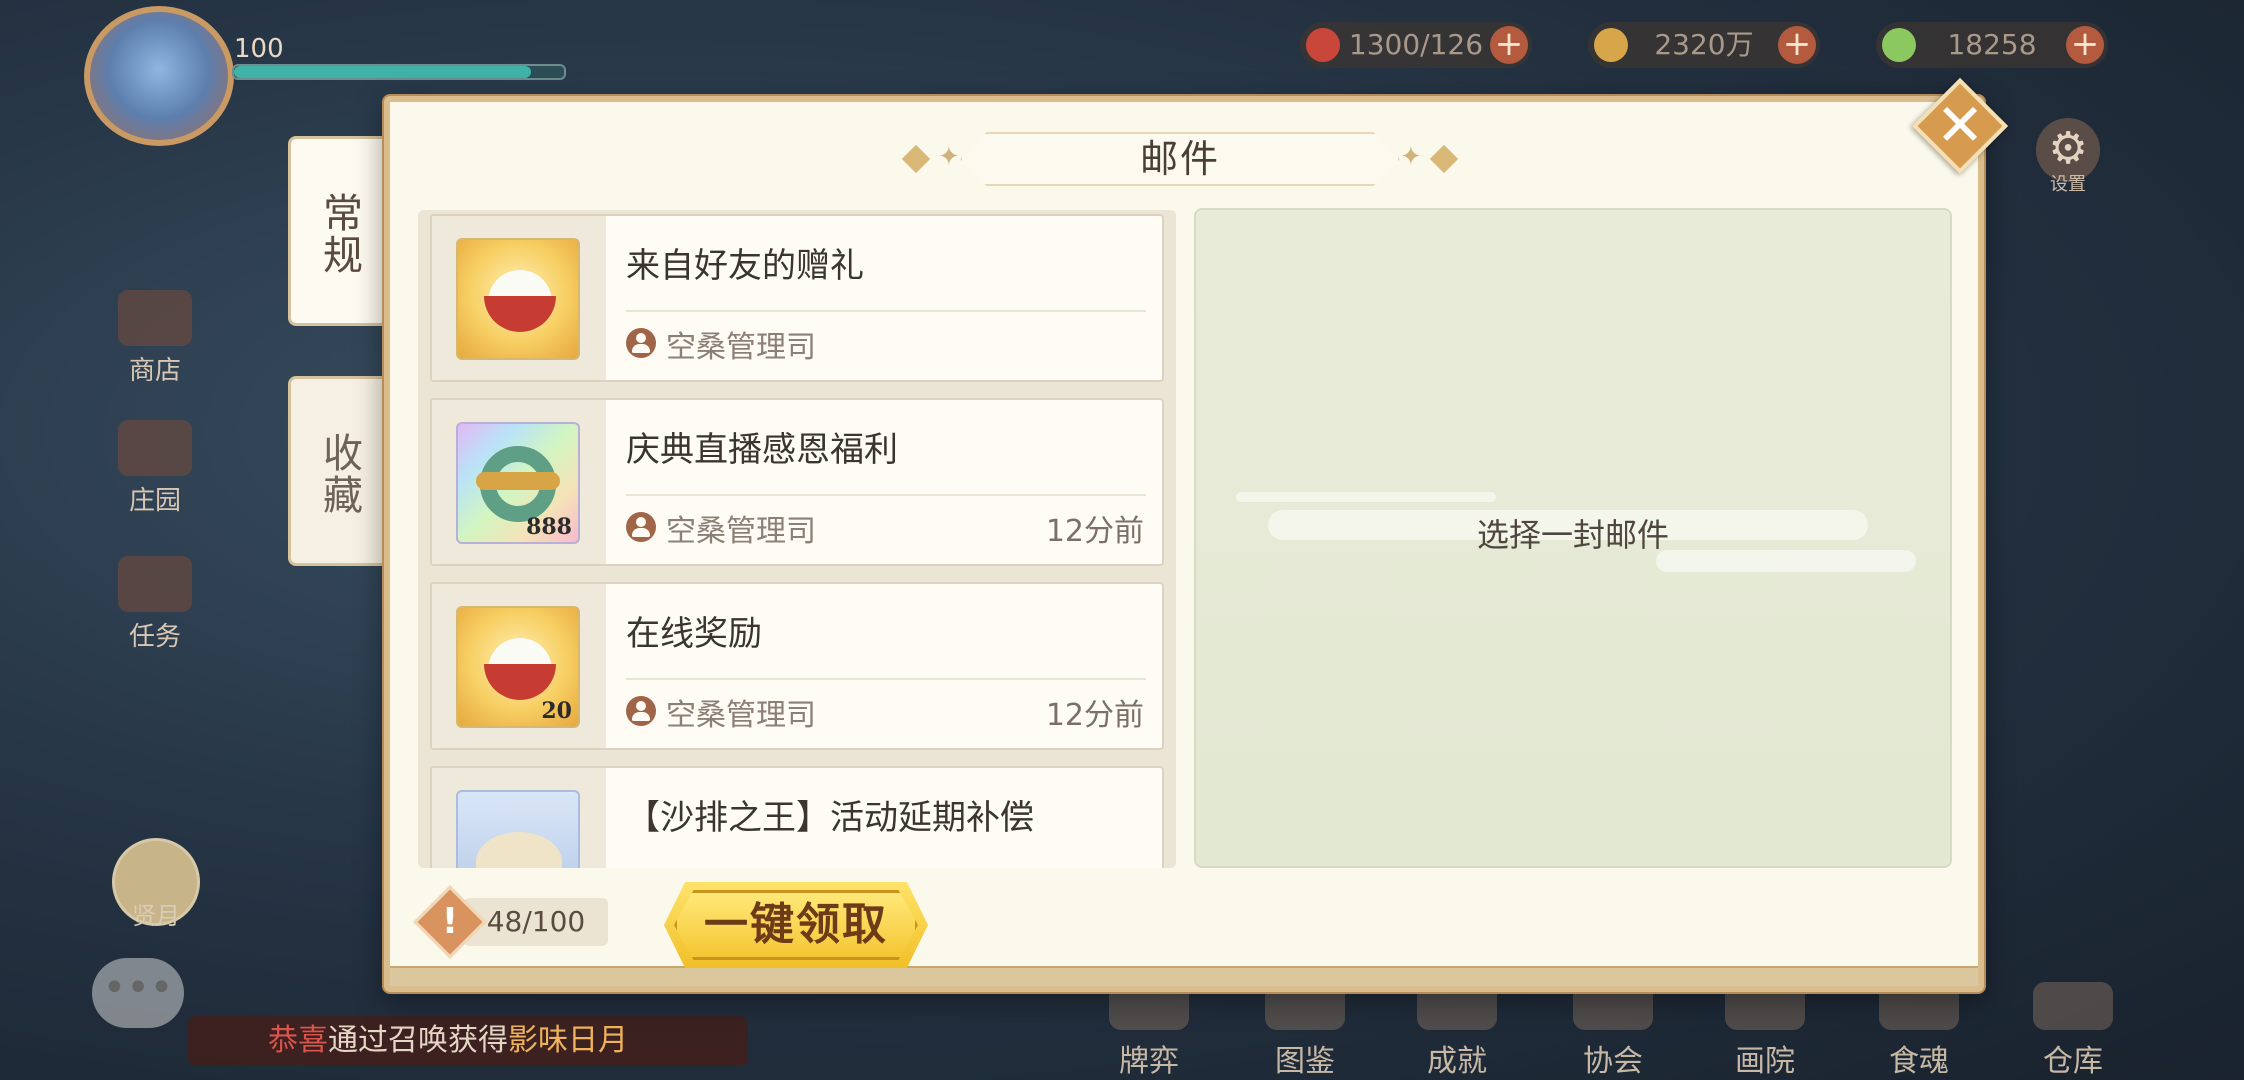 The image size is (2244, 1080). I want to click on warehouse-icon, so click(2073, 1006).